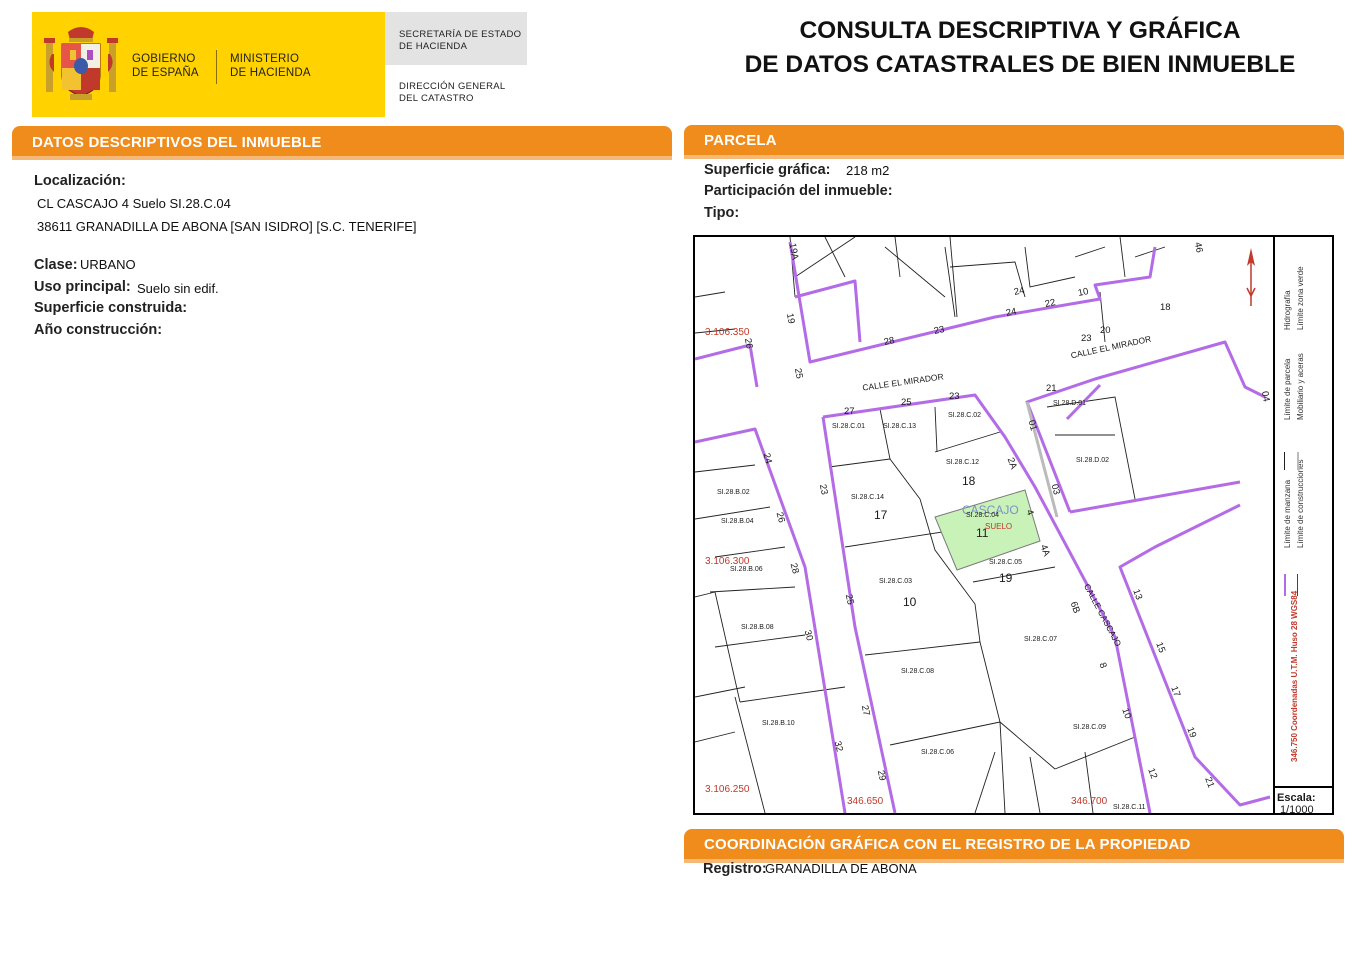  What do you see at coordinates (965, 415) in the screenshot?
I see `parcel-ref: SI.28.C.02` at bounding box center [965, 415].